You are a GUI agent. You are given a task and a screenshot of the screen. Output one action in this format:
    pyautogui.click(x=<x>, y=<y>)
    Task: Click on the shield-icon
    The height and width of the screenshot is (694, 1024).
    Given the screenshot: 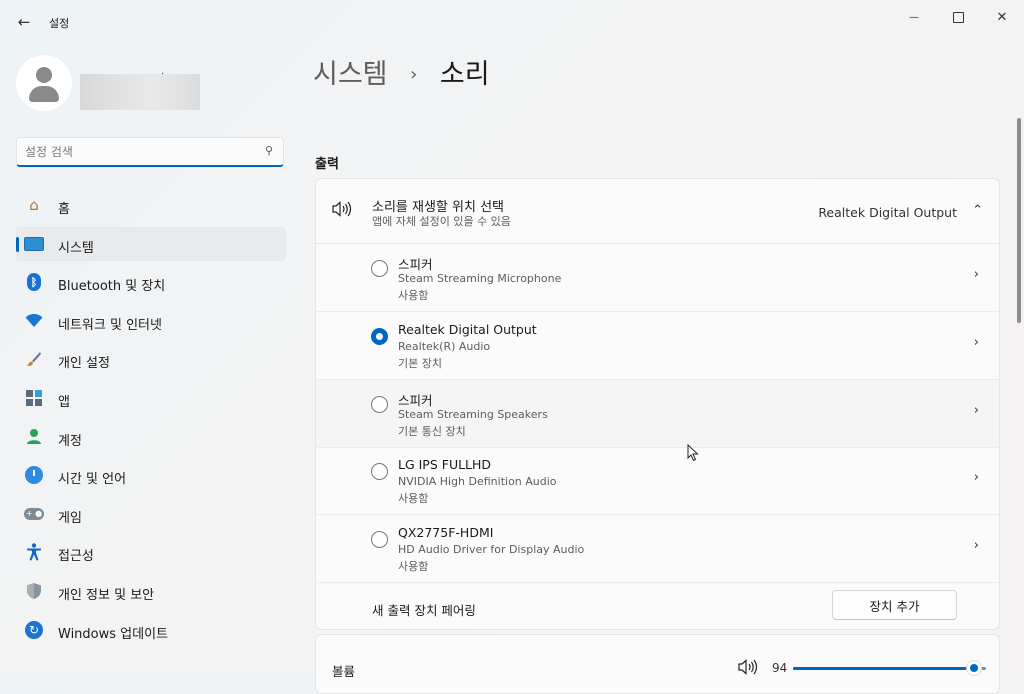 What is the action you would take?
    pyautogui.click(x=34, y=591)
    